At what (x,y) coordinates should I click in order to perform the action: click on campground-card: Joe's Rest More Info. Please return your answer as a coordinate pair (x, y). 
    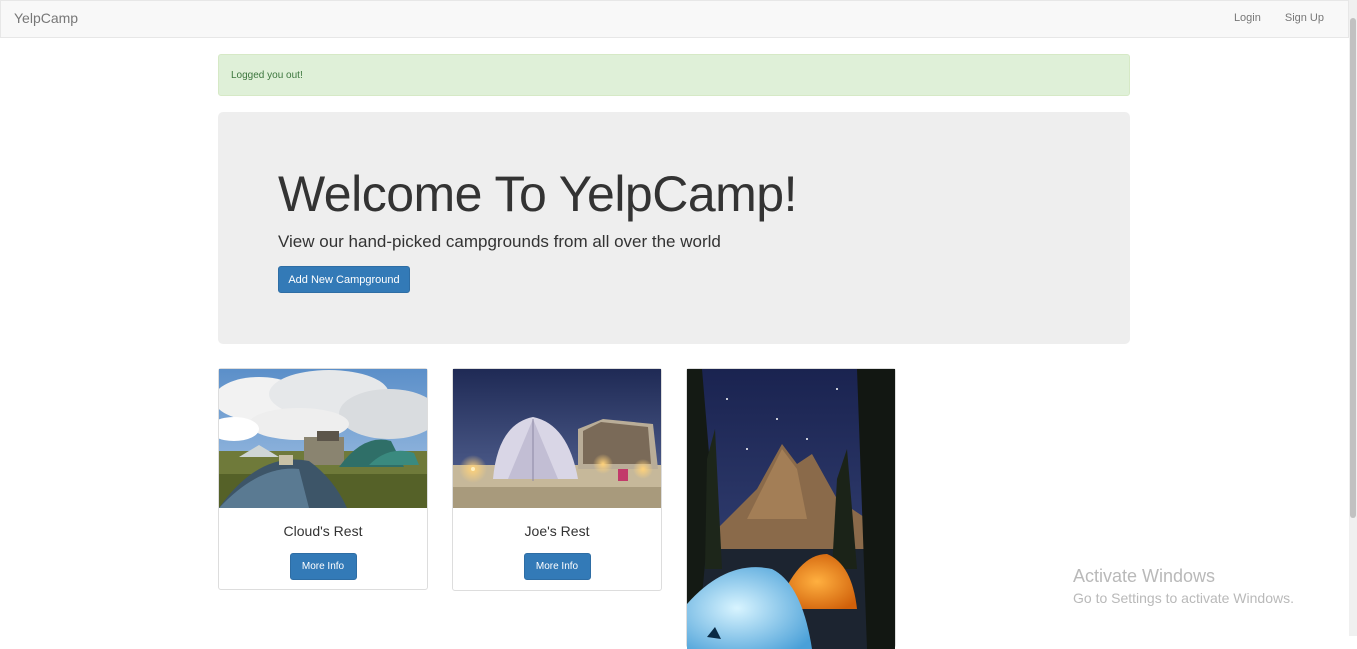
    Looking at the image, I should click on (557, 479).